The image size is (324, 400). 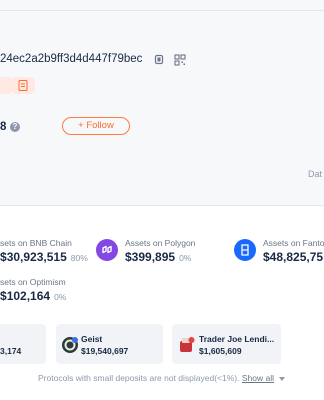 I want to click on chain-card-fantom: Assets on Fanto $48,825,75, so click(x=293, y=251).